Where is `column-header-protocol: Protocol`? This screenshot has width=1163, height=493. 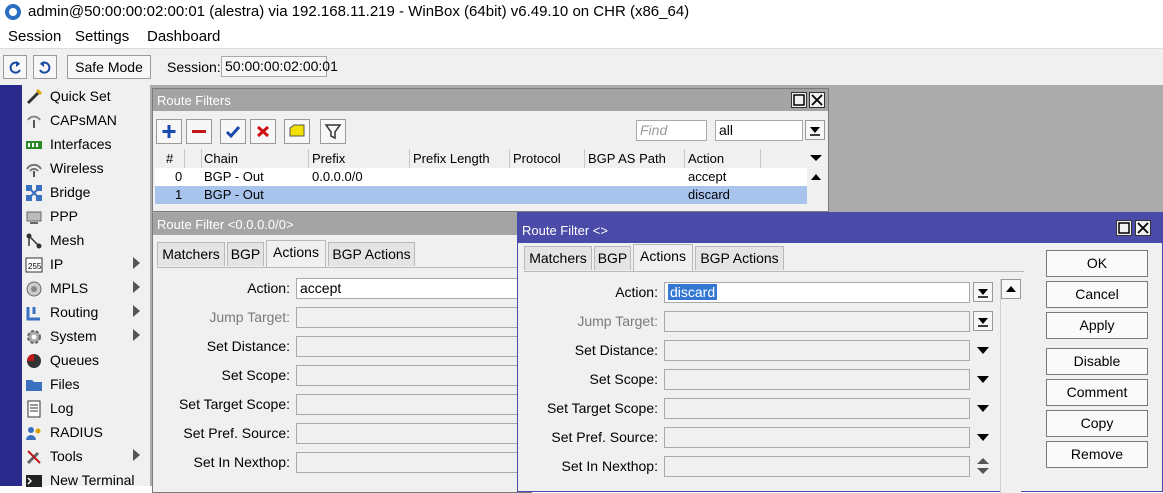
column-header-protocol: Protocol is located at coordinates (537, 158).